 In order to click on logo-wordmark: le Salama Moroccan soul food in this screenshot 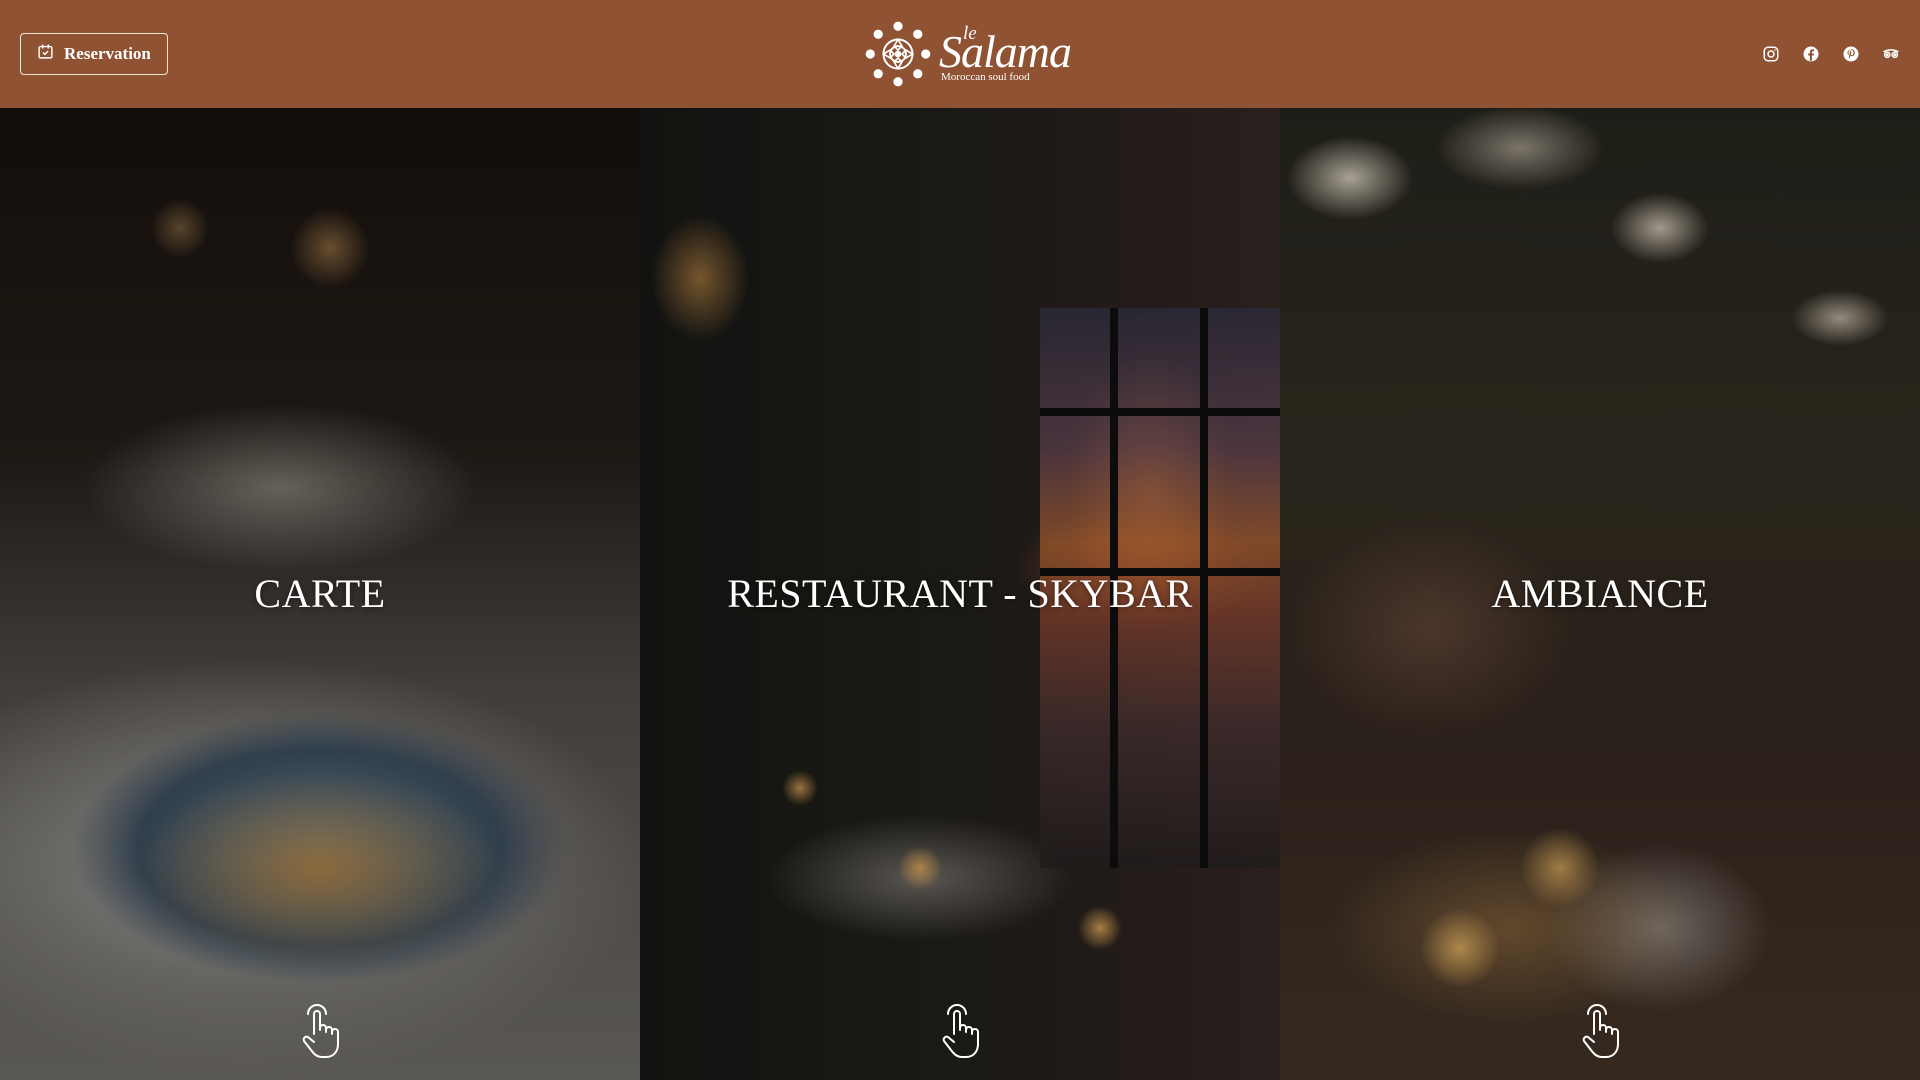, I will do `click(1005, 54)`.